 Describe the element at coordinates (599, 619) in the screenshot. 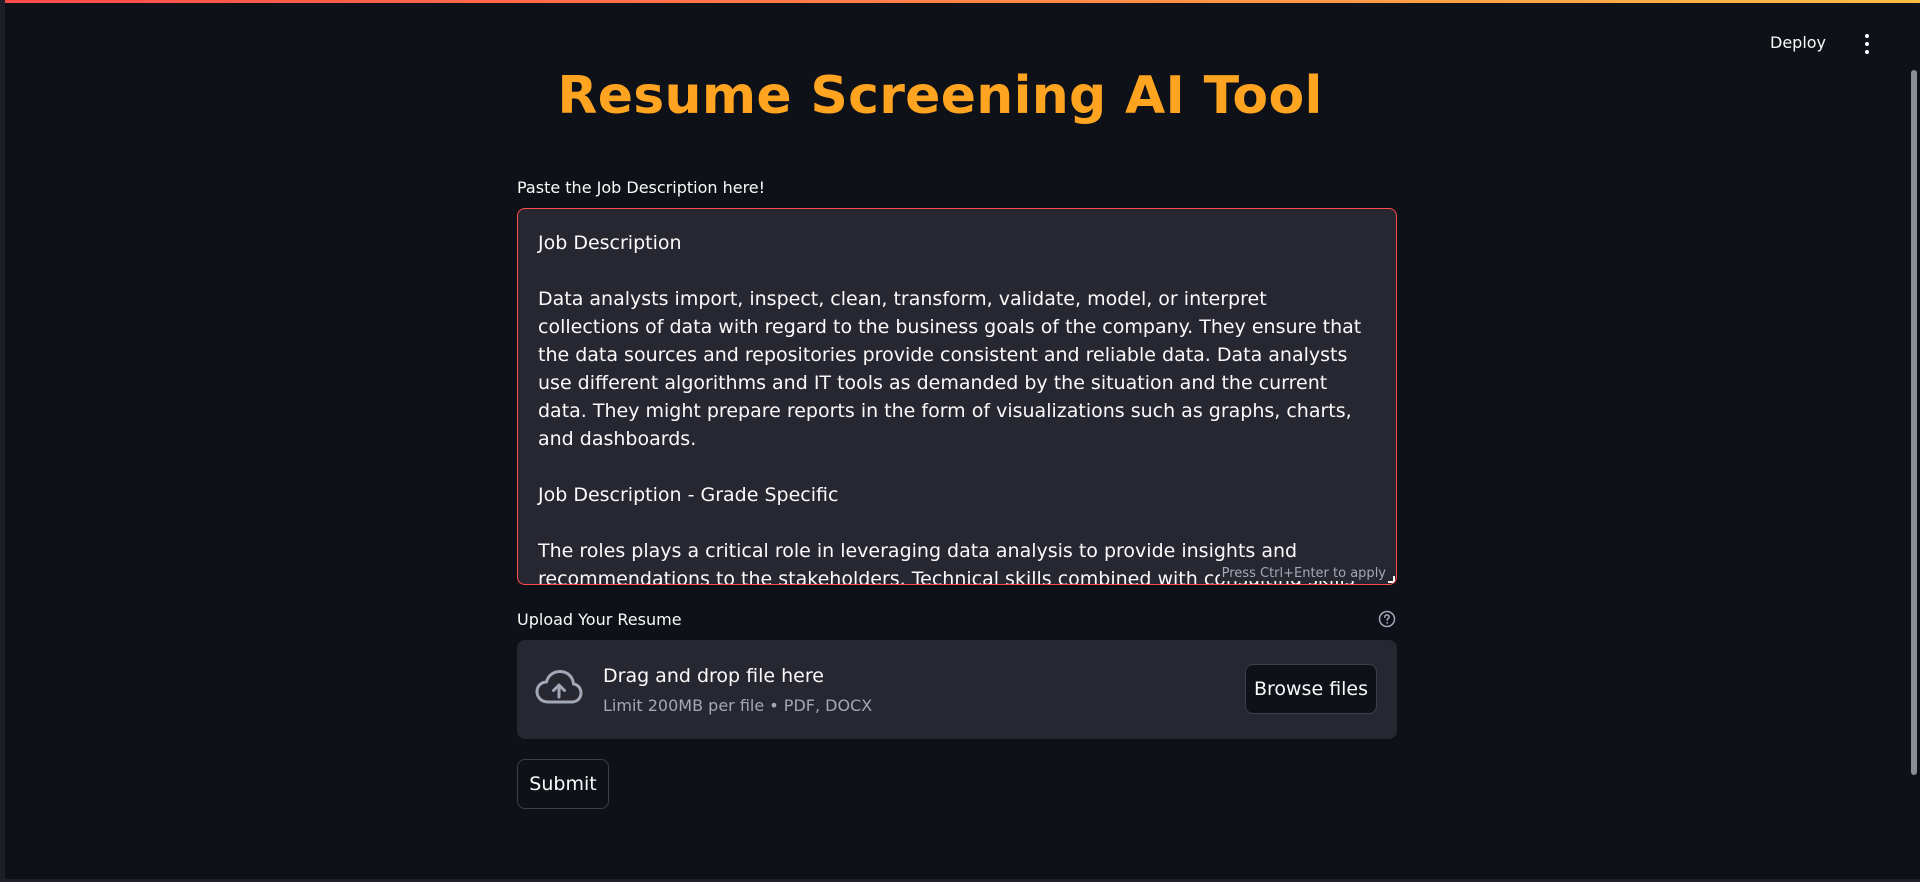

I see `upload-label: Upload Your Resume` at that location.